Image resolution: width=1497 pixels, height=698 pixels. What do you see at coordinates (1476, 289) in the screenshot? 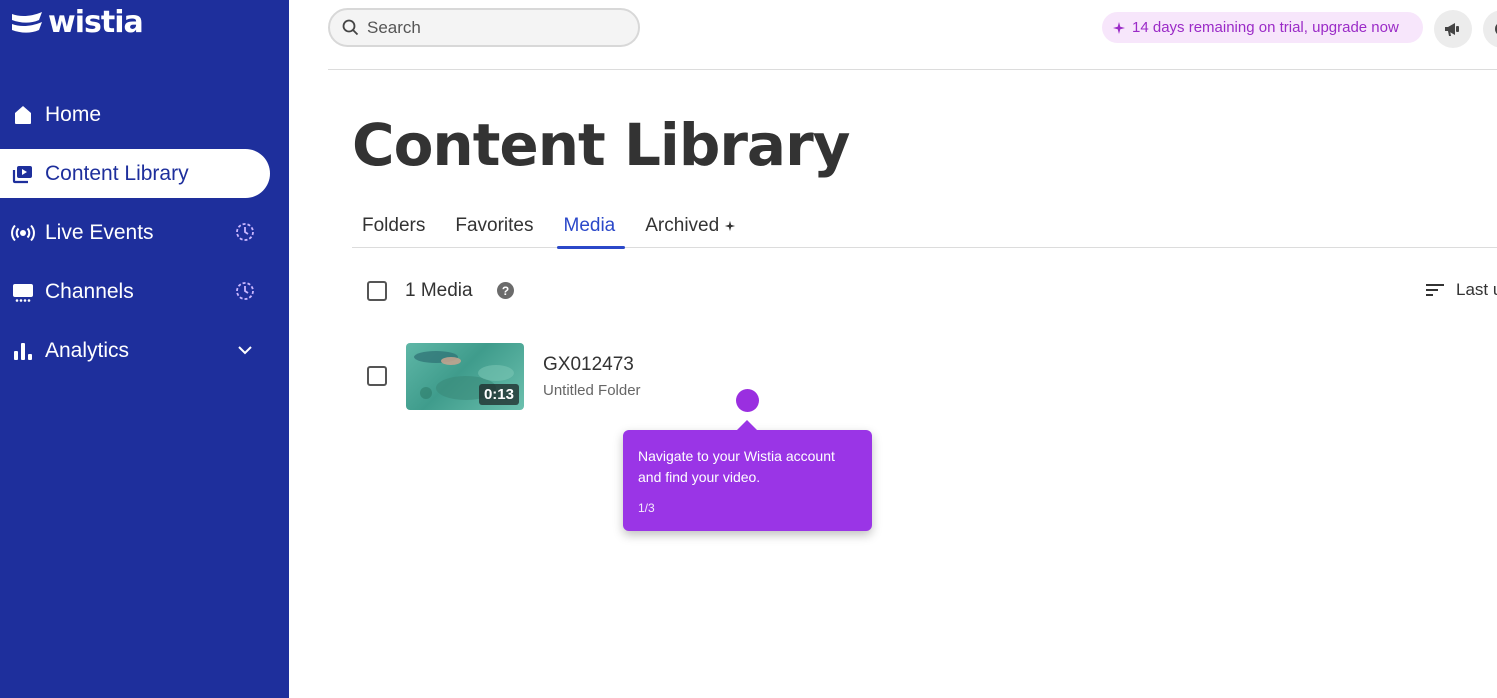
I see `sort-label: Last u` at bounding box center [1476, 289].